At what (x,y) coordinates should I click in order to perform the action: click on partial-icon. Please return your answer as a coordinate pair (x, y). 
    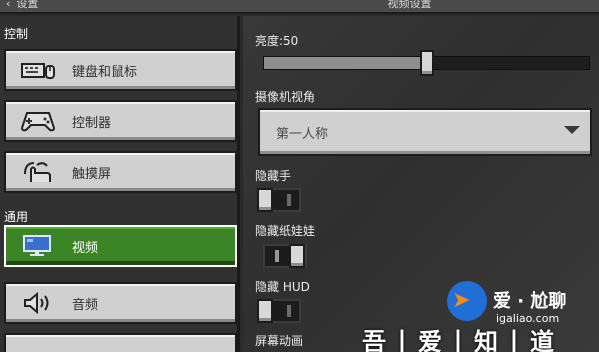
    Looking at the image, I should click on (38, 343).